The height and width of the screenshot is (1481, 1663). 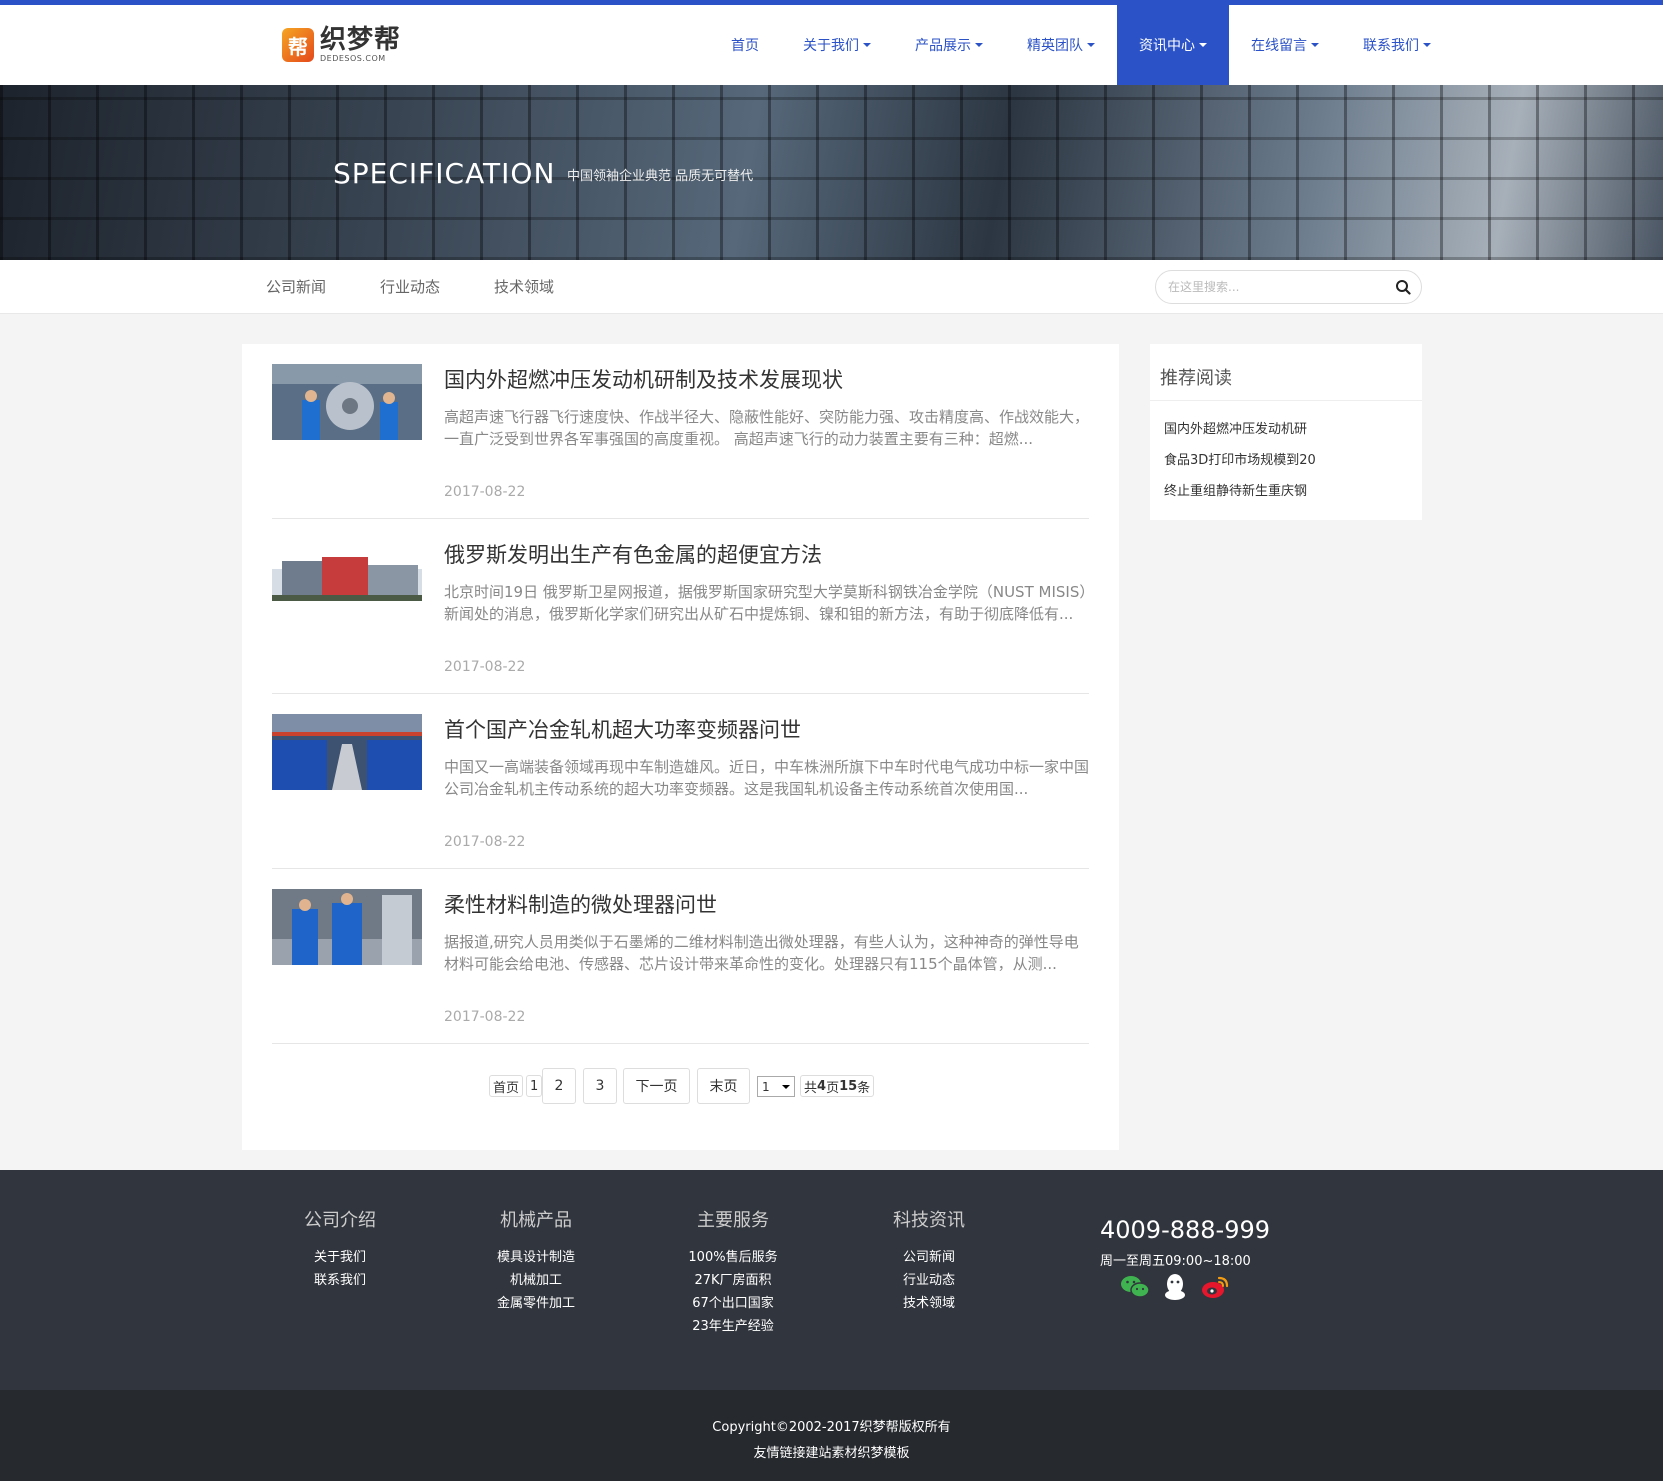 What do you see at coordinates (1285, 45) in the screenshot?
I see `nav-message: 在线留言` at bounding box center [1285, 45].